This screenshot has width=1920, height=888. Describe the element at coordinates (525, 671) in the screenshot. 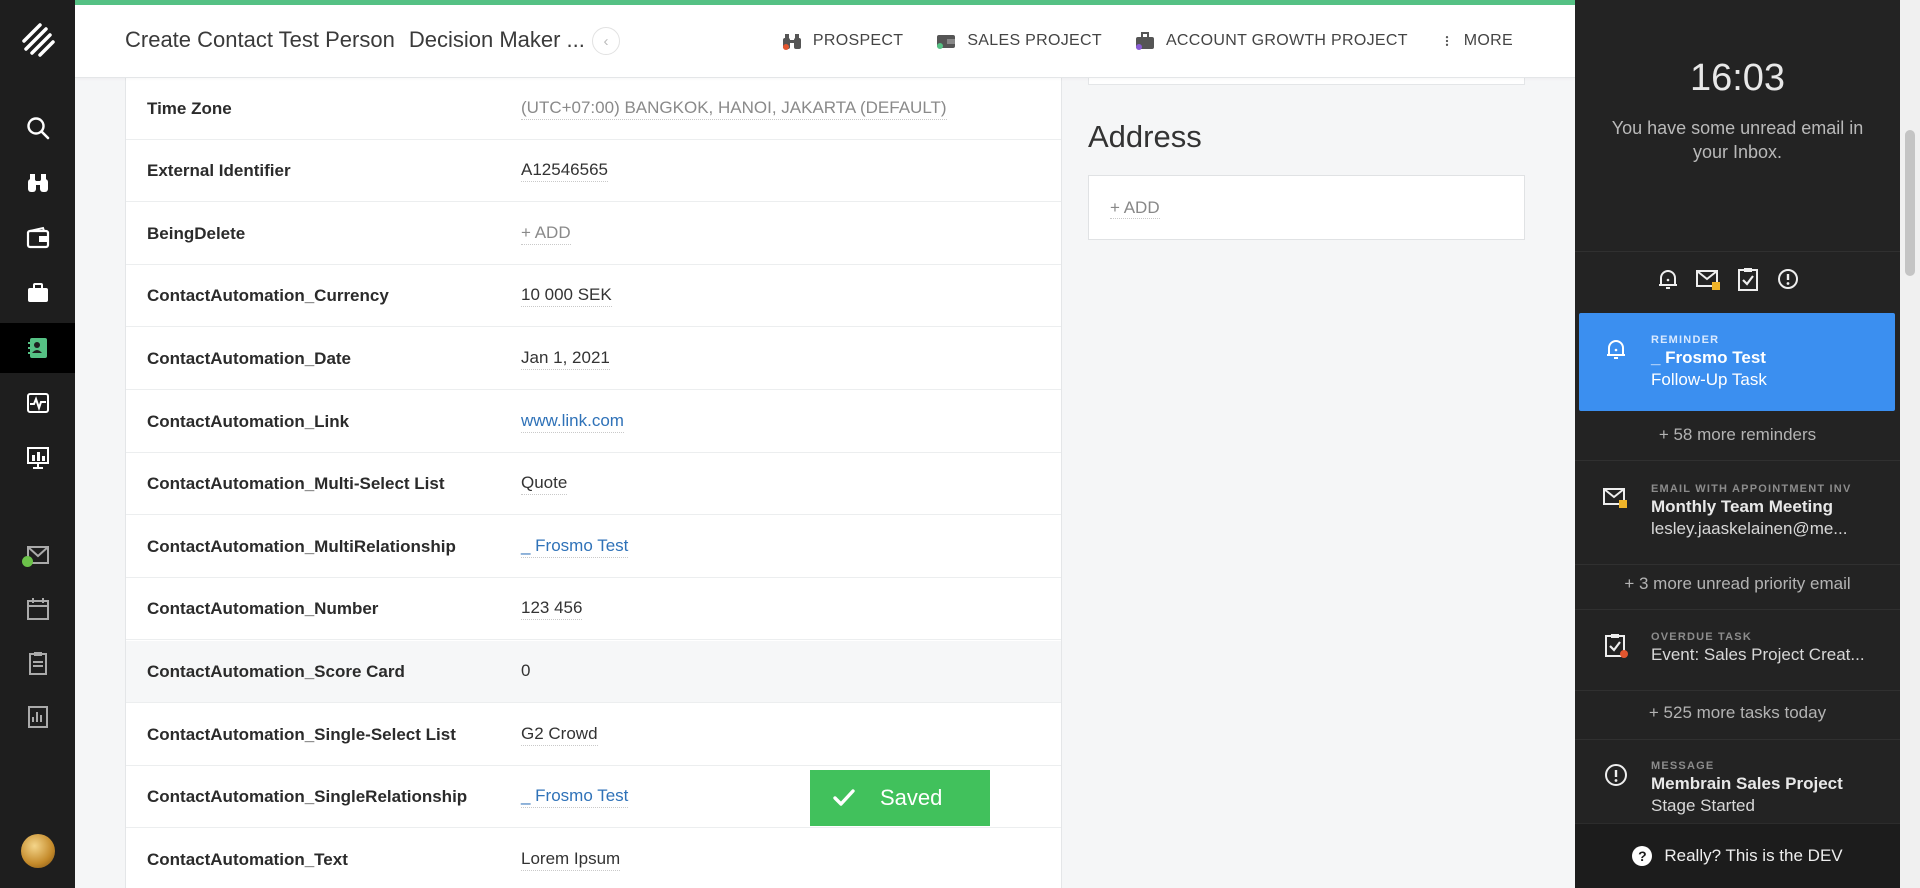

I see `field-value: 0` at that location.